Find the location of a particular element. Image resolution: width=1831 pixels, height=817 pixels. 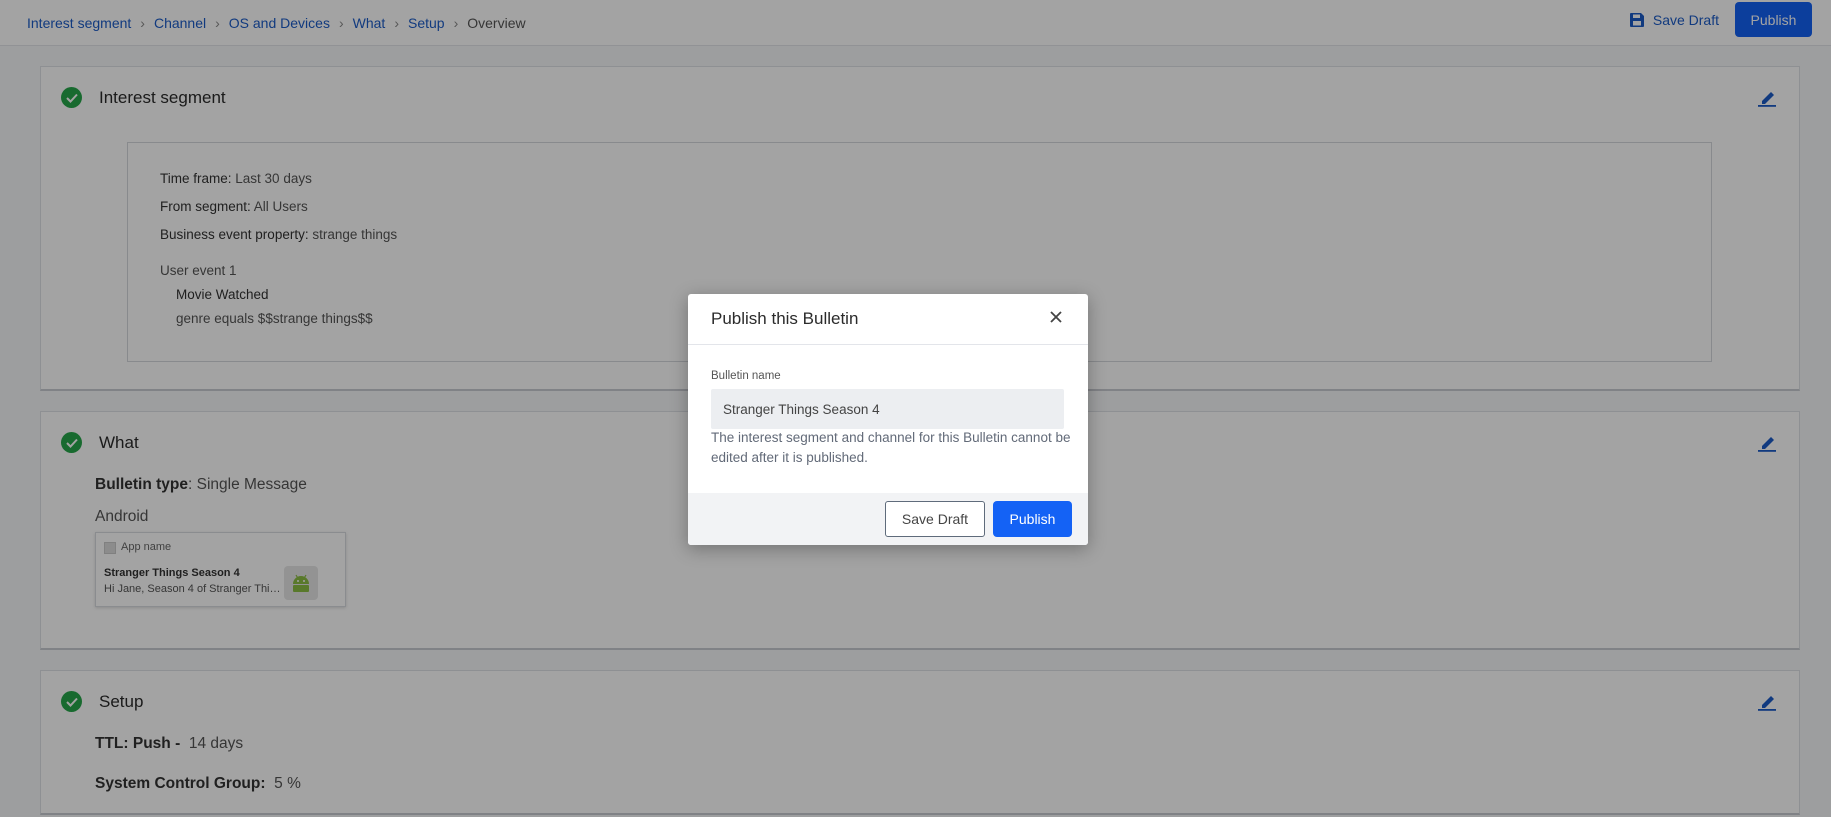

modal-publish-button: Publish is located at coordinates (1032, 519).